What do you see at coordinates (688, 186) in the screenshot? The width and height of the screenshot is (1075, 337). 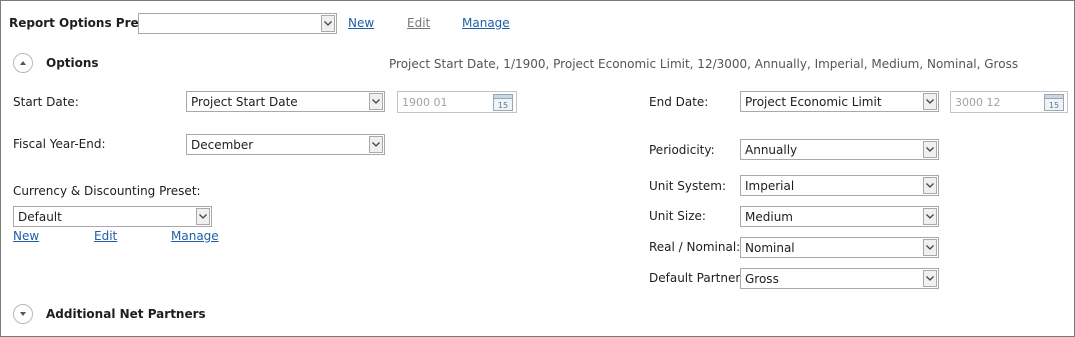 I see `unit-system-label: Unit System:` at bounding box center [688, 186].